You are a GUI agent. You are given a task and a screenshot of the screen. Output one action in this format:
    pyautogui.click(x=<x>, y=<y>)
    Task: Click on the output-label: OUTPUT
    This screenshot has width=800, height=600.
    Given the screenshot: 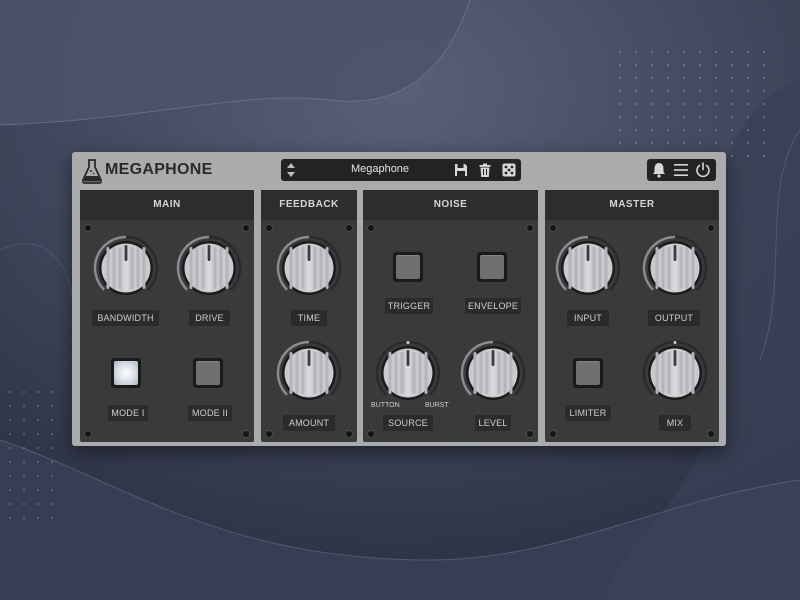 What is the action you would take?
    pyautogui.click(x=674, y=318)
    